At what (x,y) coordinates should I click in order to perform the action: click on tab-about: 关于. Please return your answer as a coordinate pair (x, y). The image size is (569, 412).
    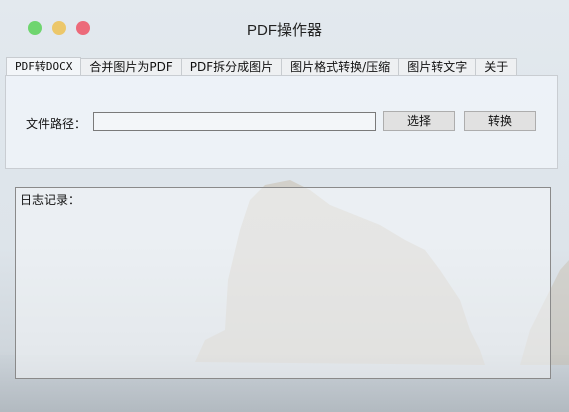
    Looking at the image, I should click on (496, 66).